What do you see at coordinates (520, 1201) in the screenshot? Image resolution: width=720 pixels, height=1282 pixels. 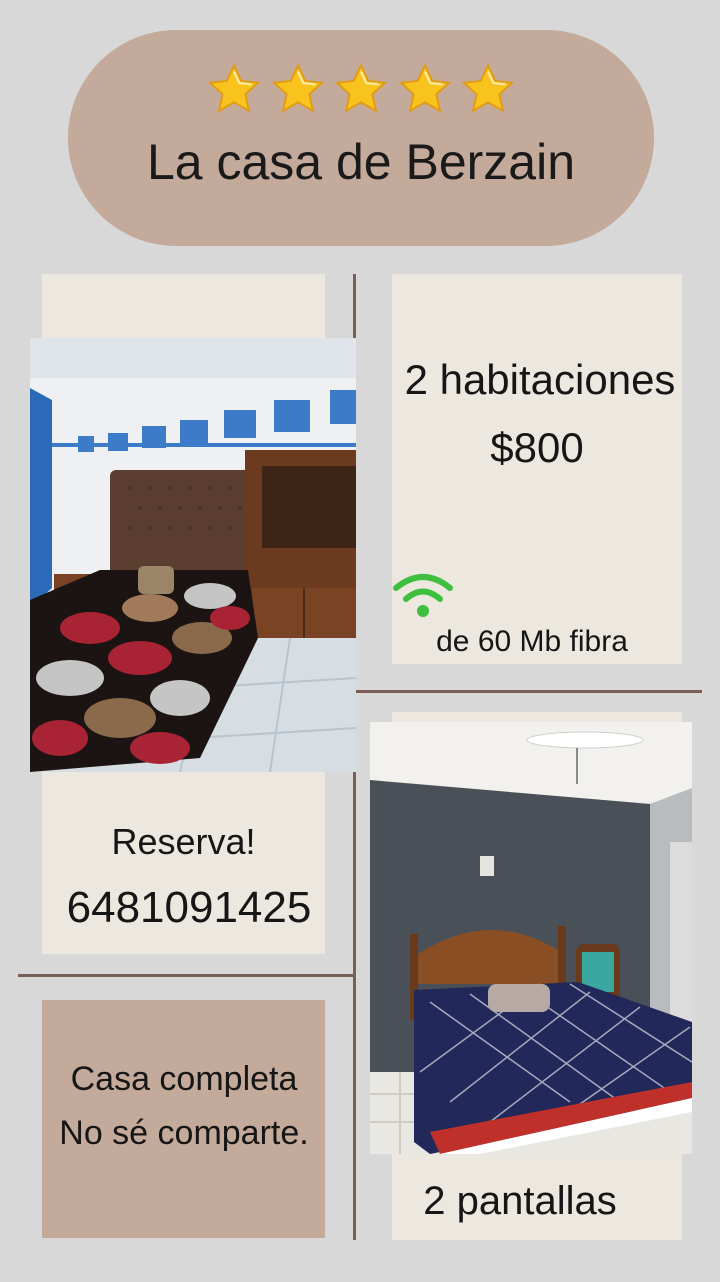 I see `tv-count-label: 2 pantallas` at bounding box center [520, 1201].